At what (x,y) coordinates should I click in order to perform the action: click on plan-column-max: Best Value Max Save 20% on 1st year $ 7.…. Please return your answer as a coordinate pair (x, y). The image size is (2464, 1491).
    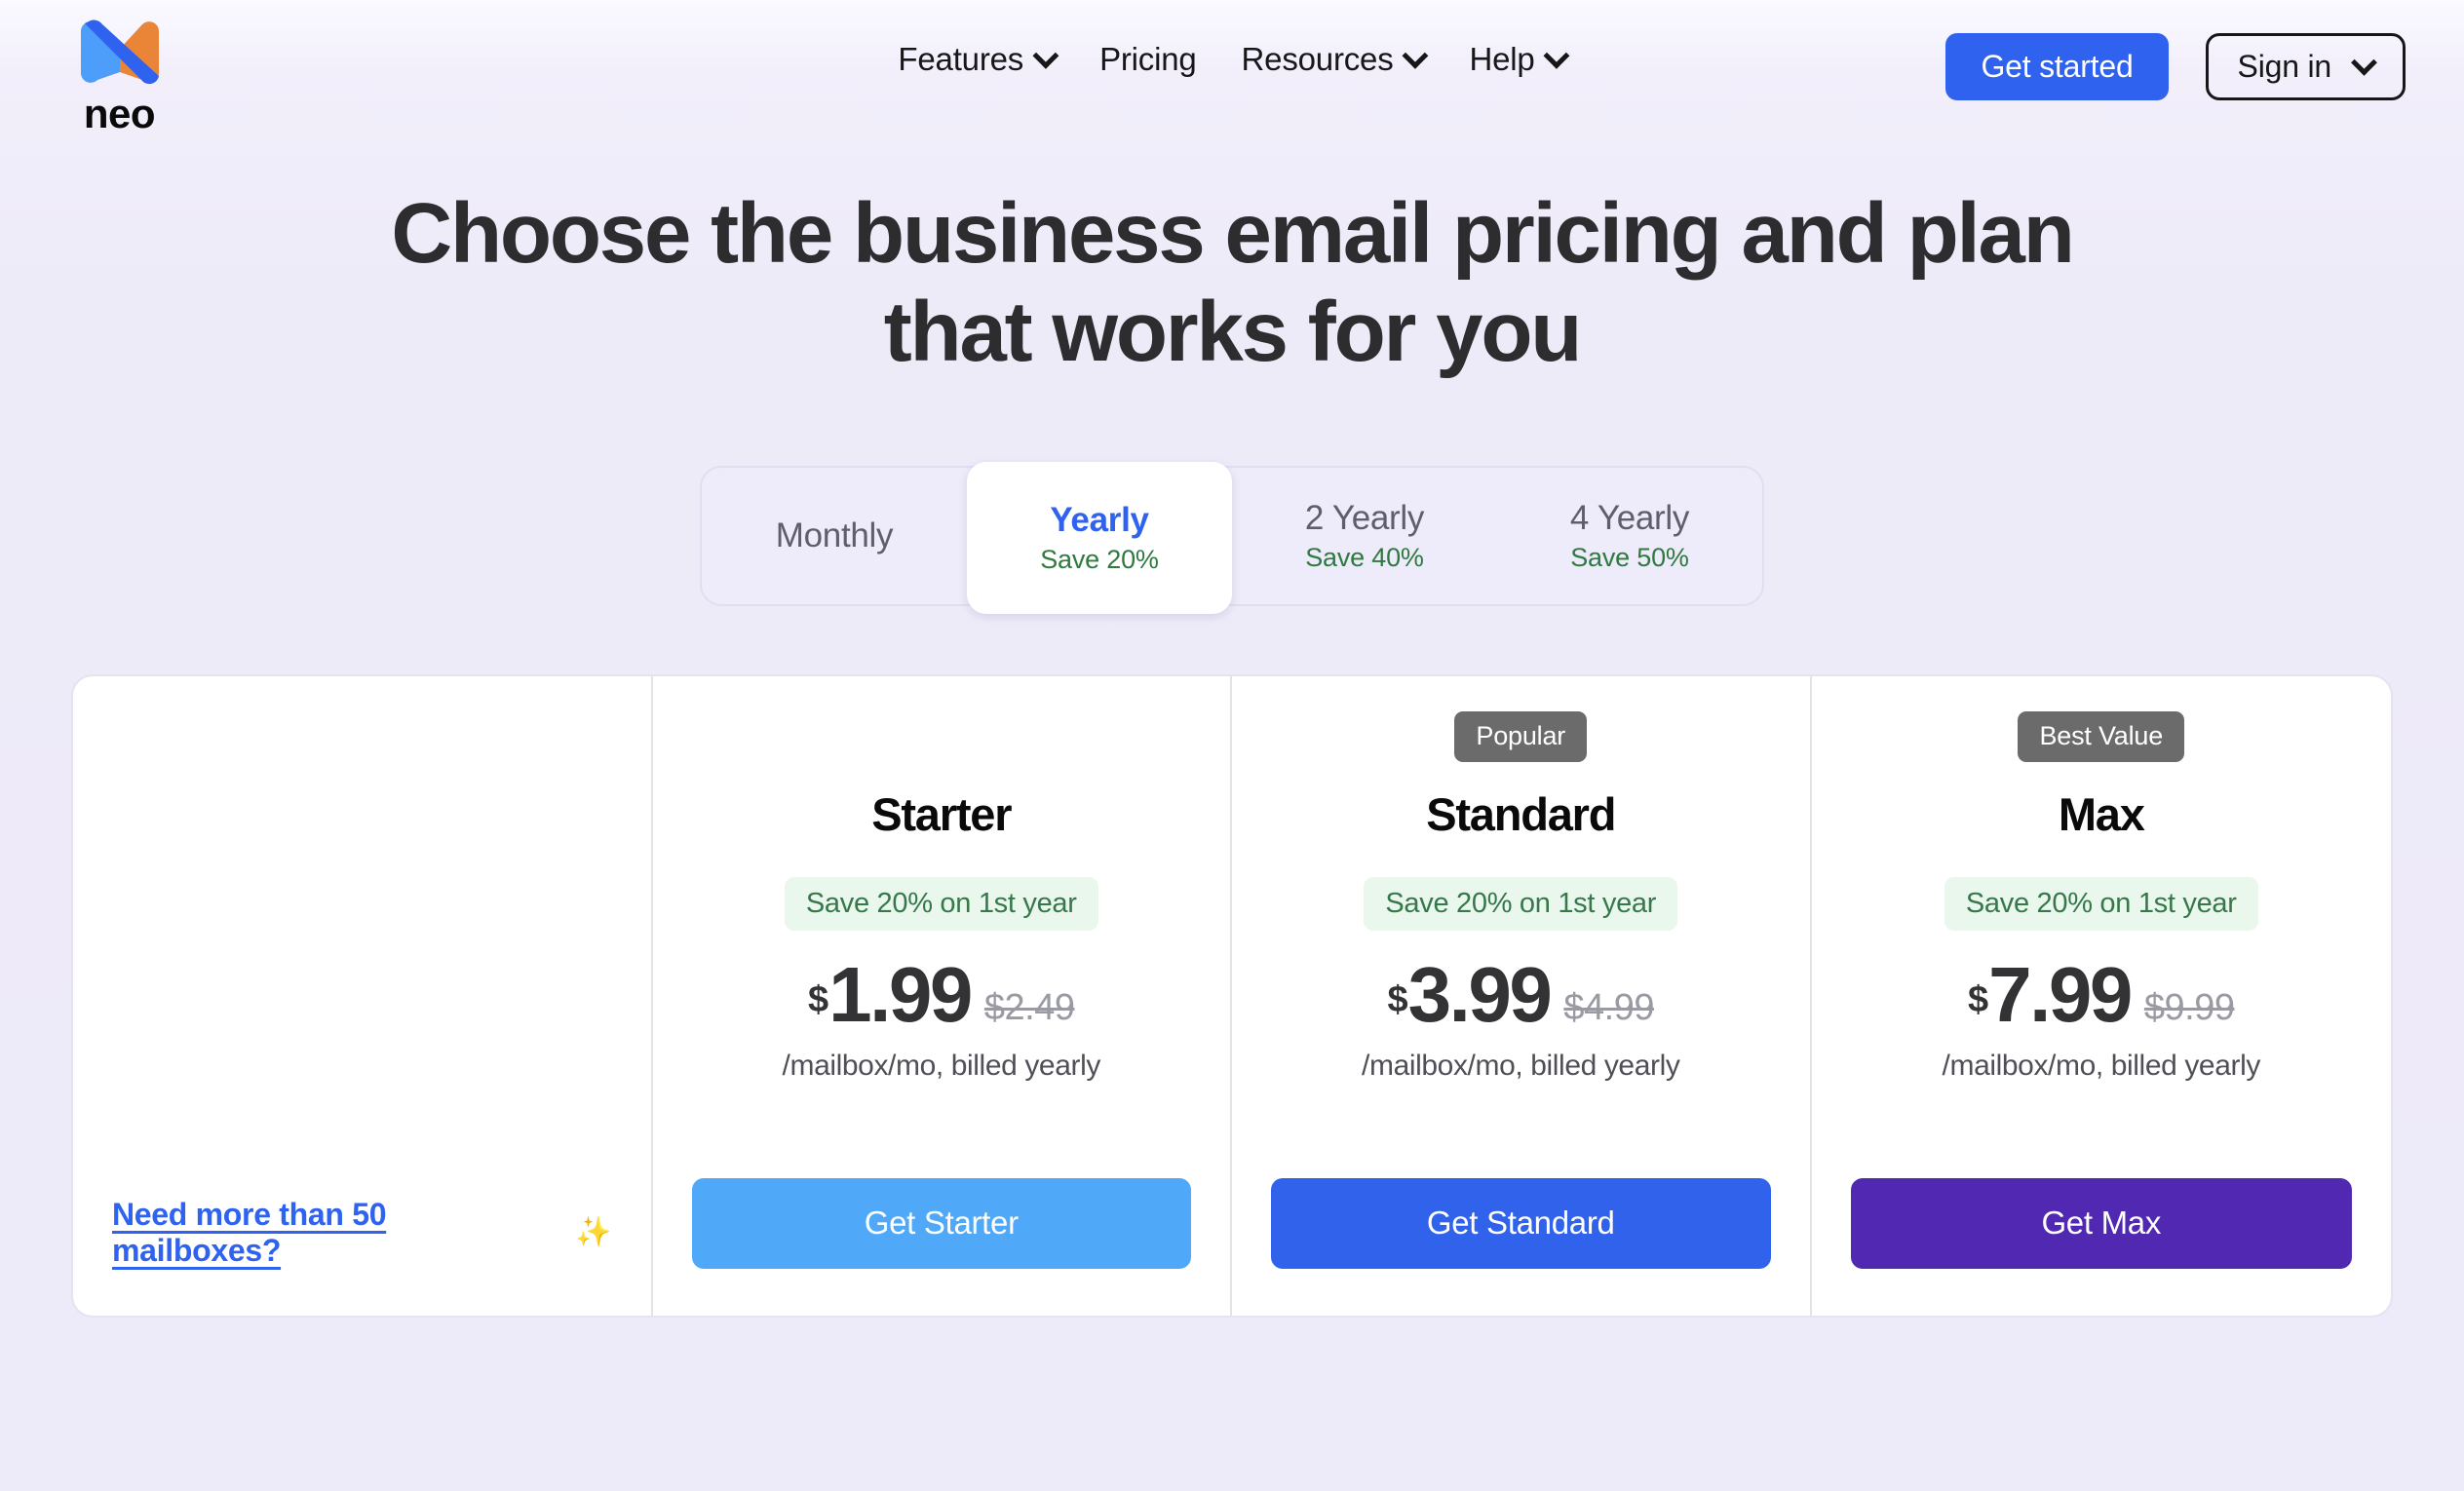
    Looking at the image, I should click on (2102, 996).